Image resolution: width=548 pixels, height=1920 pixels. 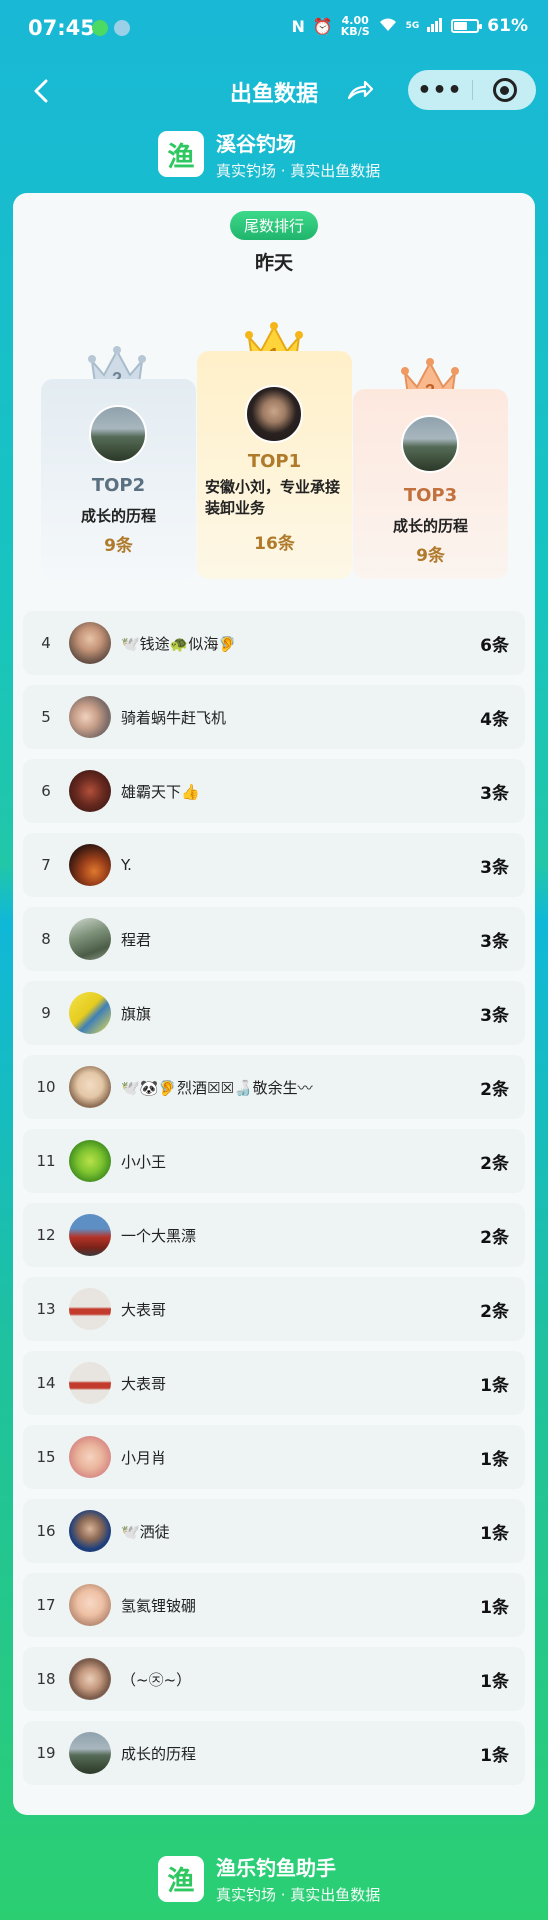 What do you see at coordinates (144, 1383) in the screenshot?
I see `row-name: 大表哥` at bounding box center [144, 1383].